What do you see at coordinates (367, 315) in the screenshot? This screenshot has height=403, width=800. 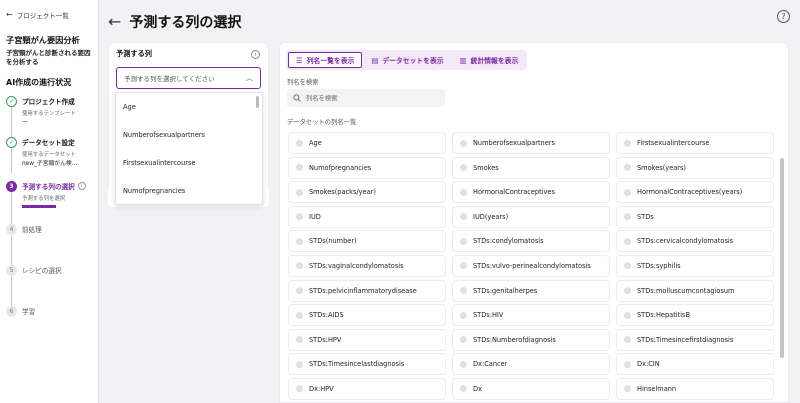 I see `column-option: STDs:AIDS` at bounding box center [367, 315].